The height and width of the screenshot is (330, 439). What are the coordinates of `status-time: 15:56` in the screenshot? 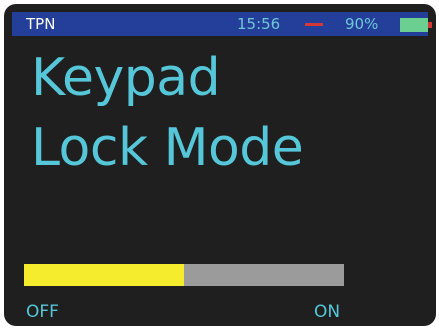 It's located at (259, 24).